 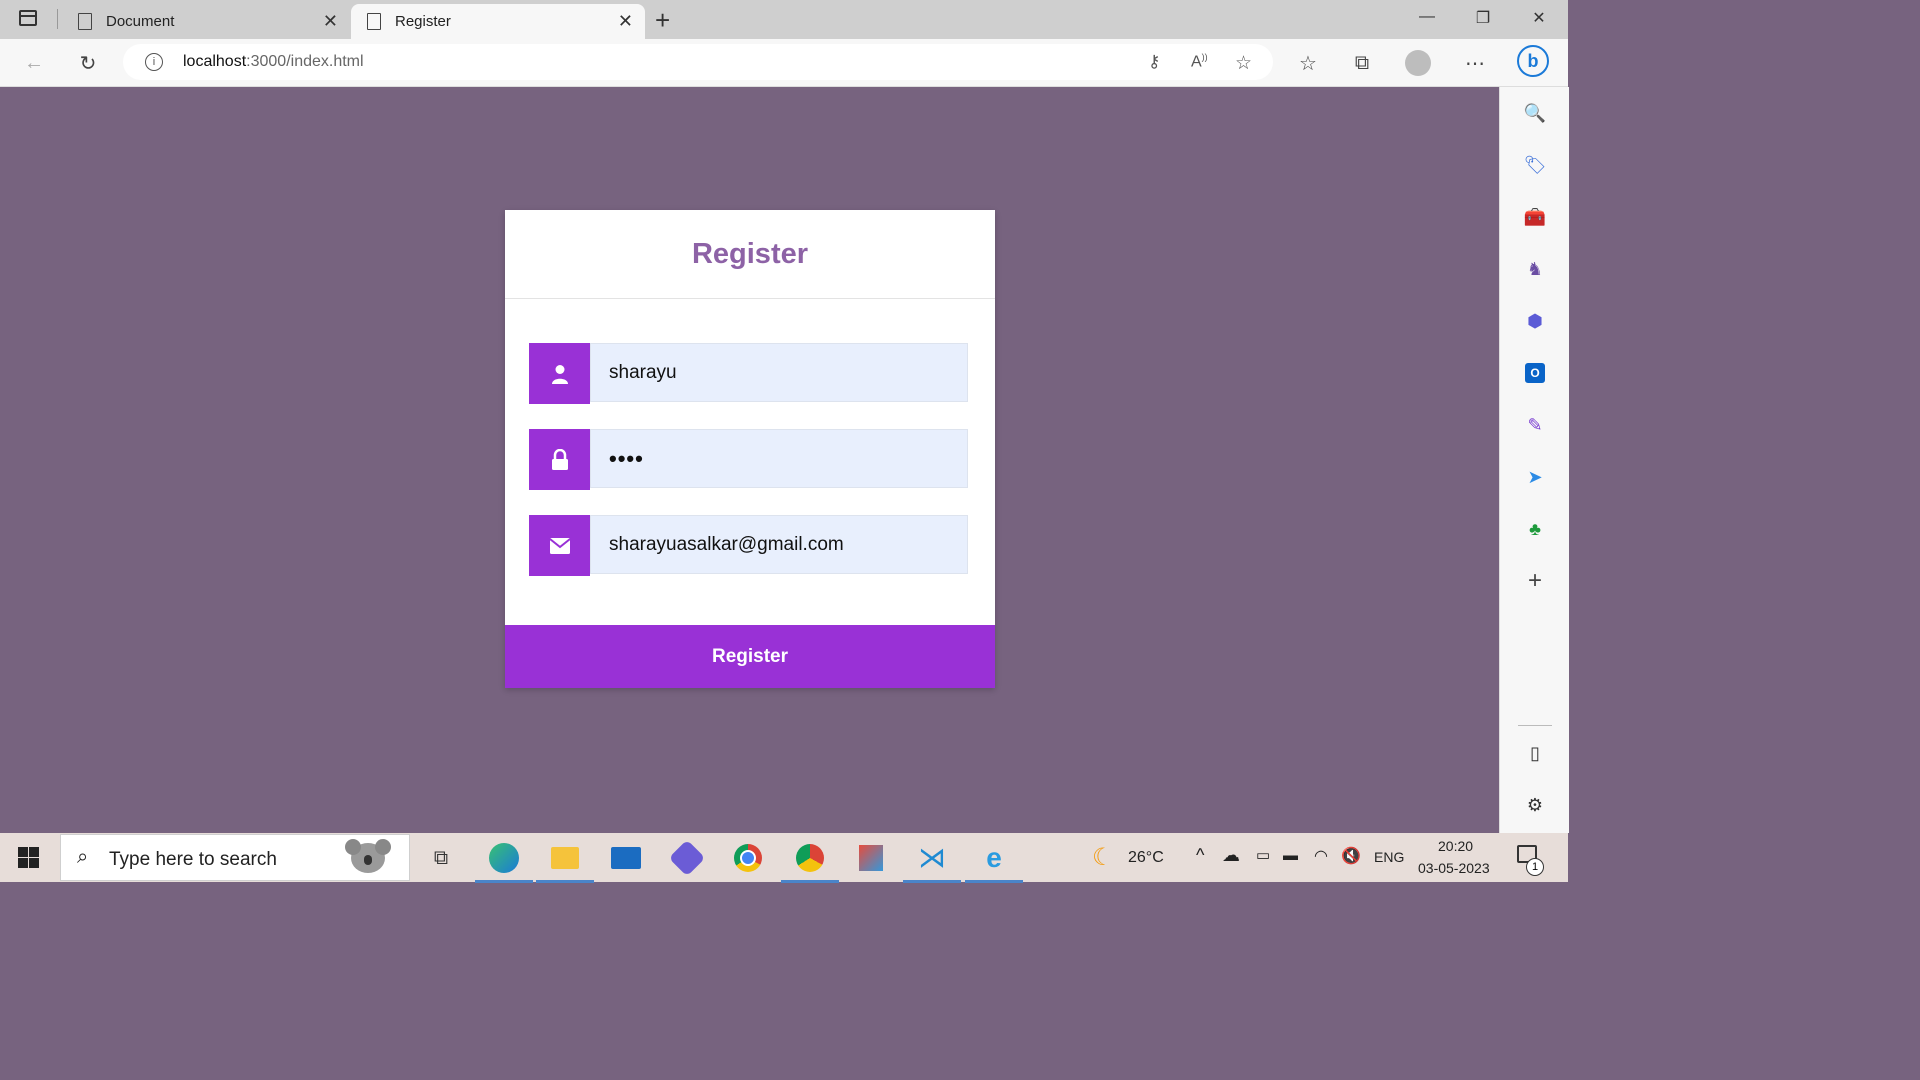 I want to click on send-icon: ➤, so click(x=1535, y=477).